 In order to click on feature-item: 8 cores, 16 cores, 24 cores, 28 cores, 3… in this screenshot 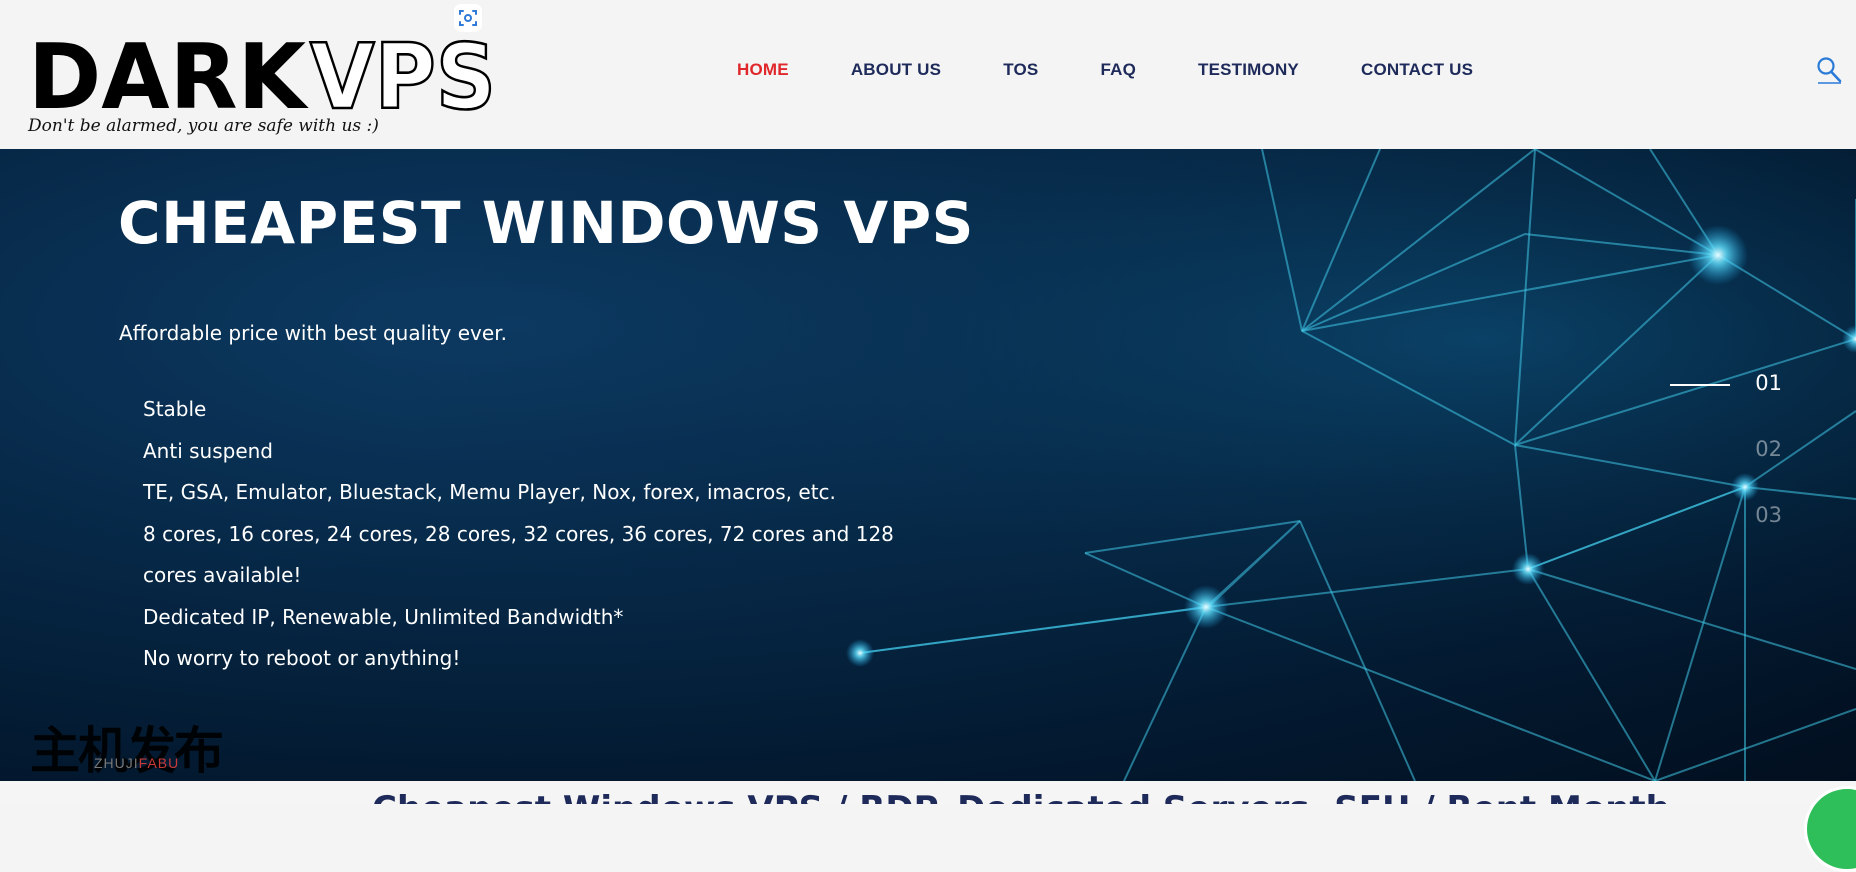, I will do `click(518, 554)`.